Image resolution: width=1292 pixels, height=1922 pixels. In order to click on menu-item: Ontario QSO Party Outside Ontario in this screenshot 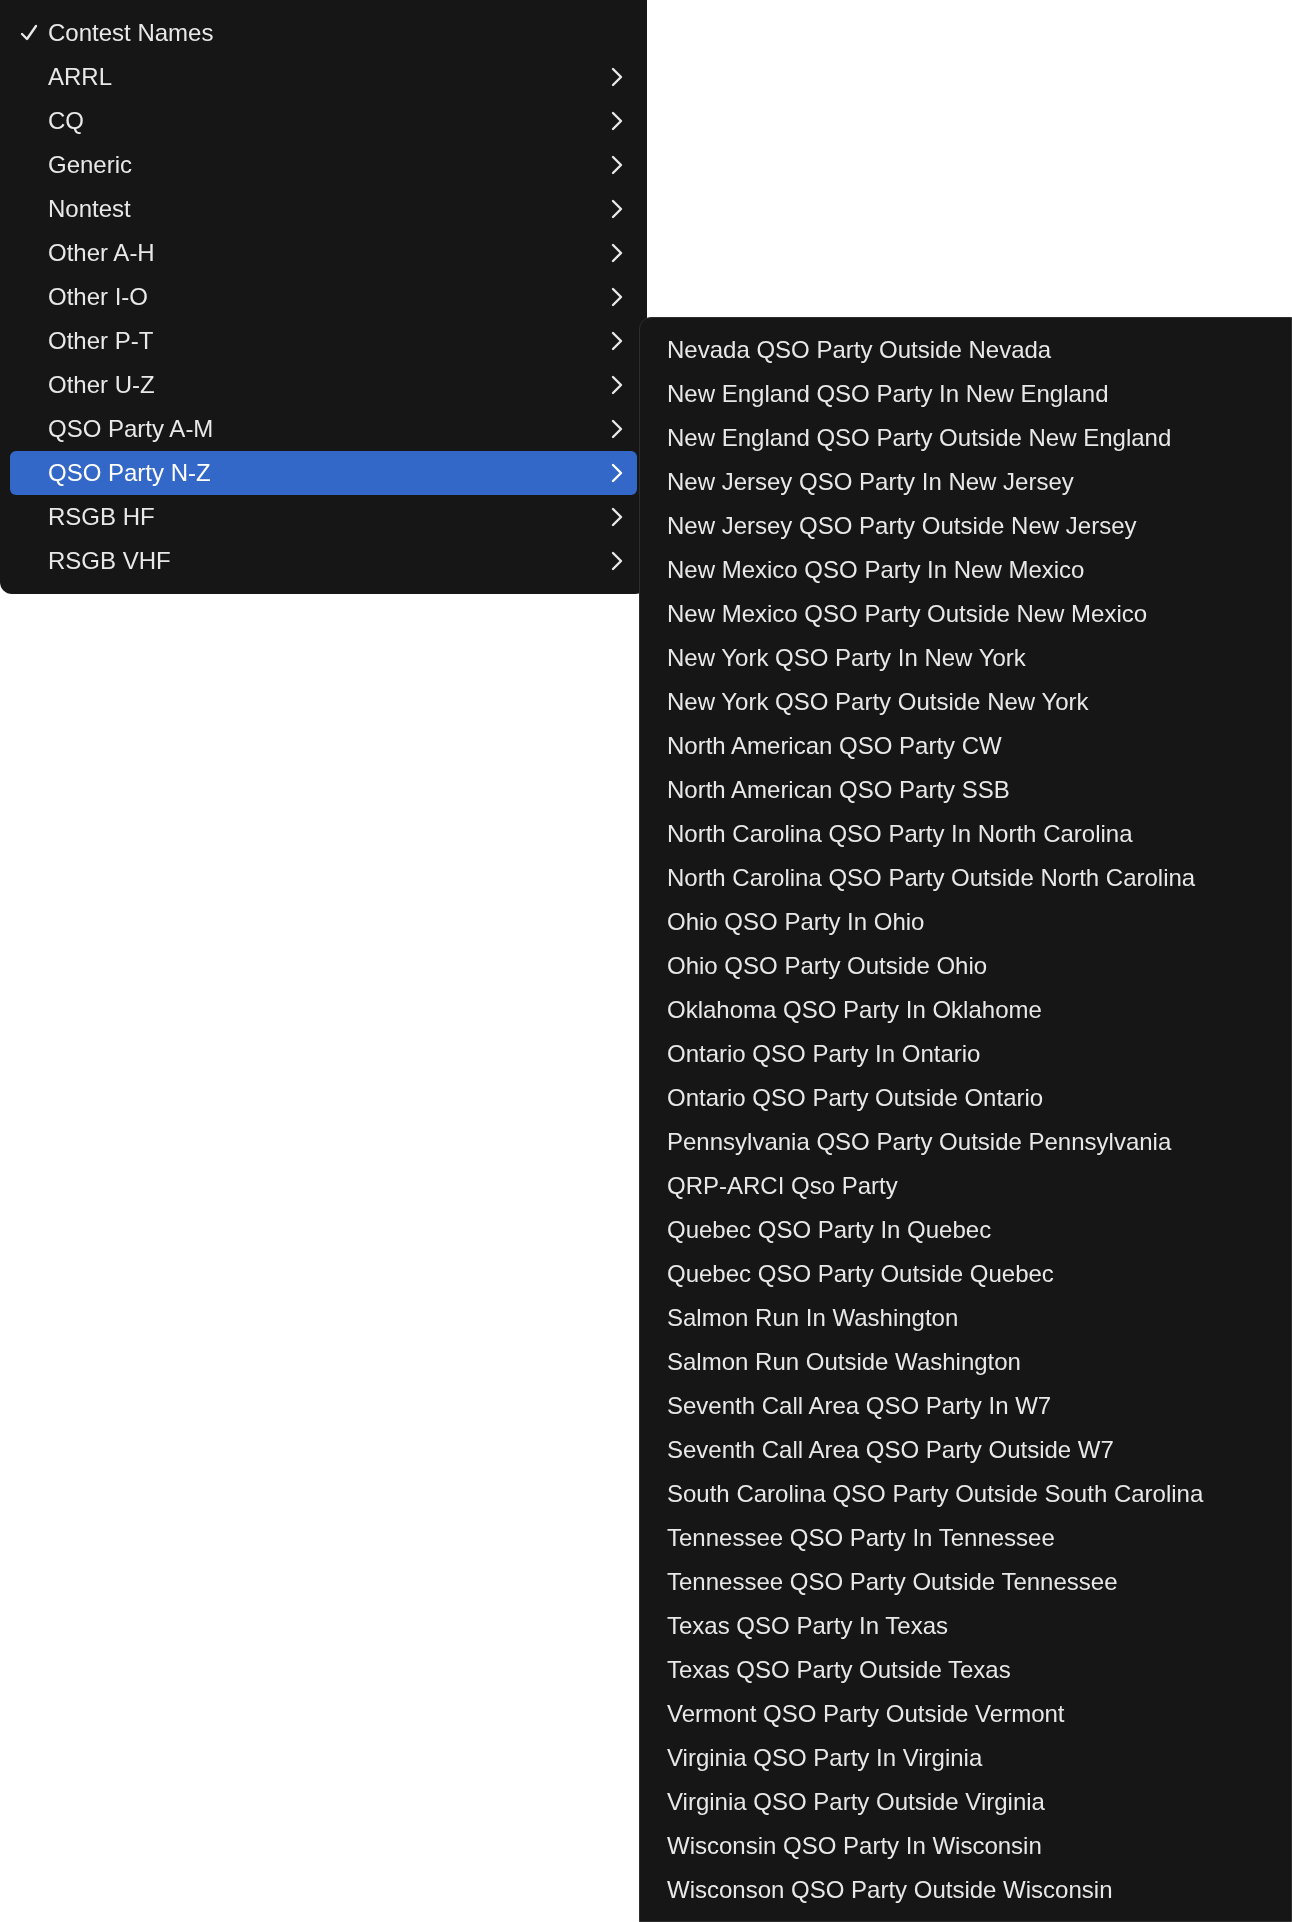, I will do `click(965, 1098)`.